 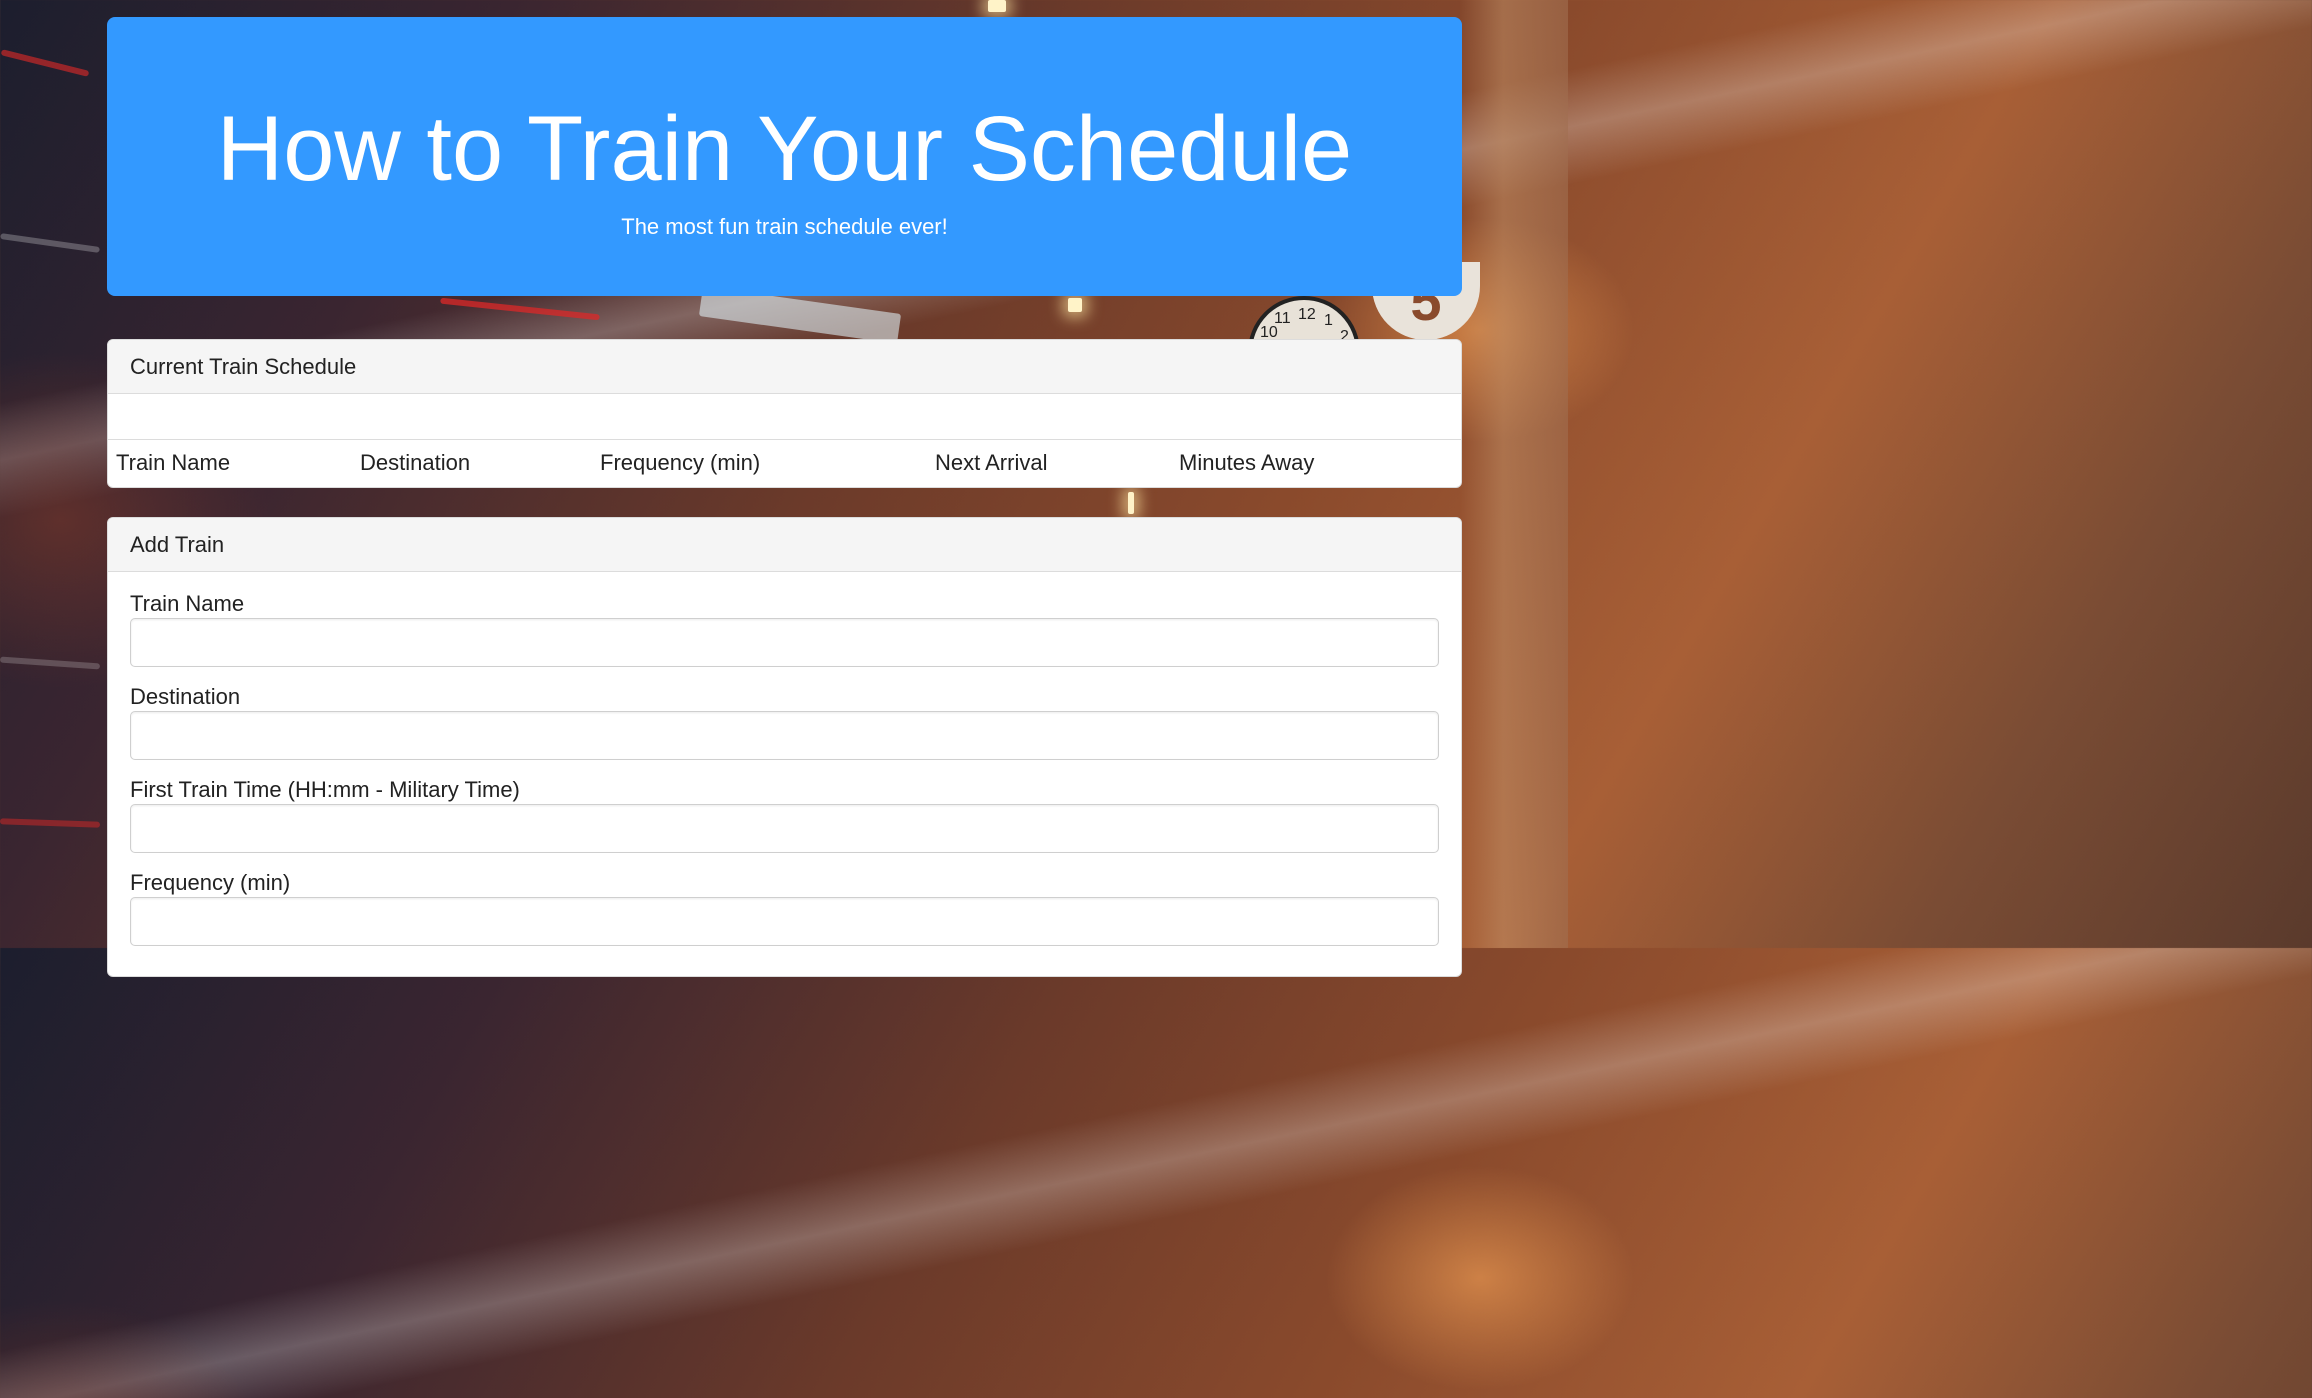 I want to click on form-group-first-train-time: First Train Time (HH:mm - Military Time), so click(x=784, y=814).